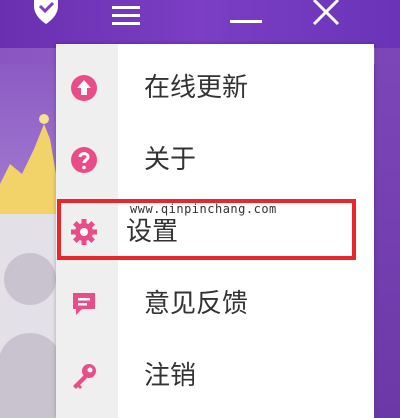 The image size is (400, 418). Describe the element at coordinates (84, 88) in the screenshot. I see `upload-circle-icon` at that location.